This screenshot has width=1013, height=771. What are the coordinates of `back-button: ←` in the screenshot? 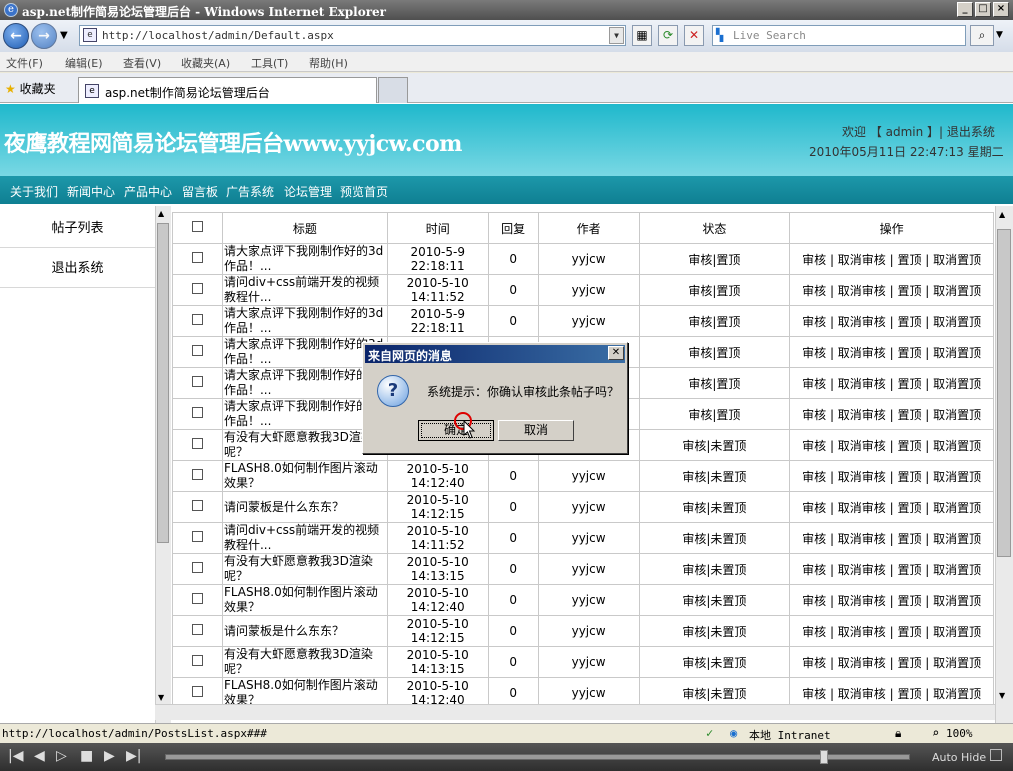 It's located at (16, 36).